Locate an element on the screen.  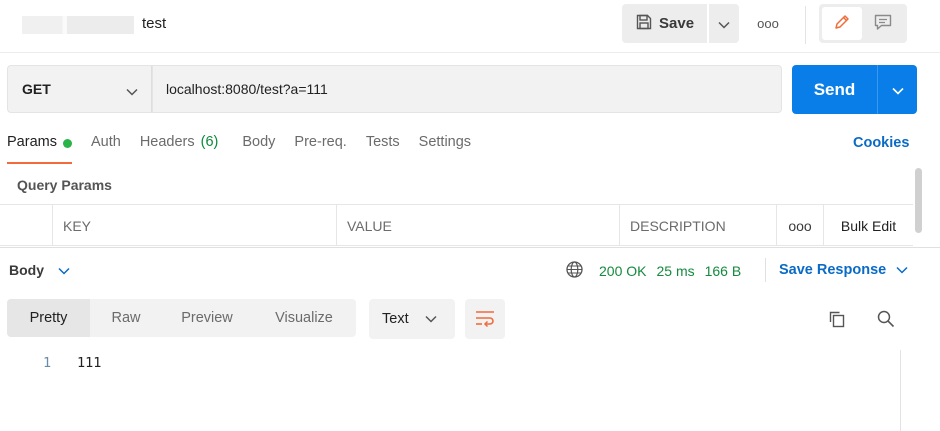
wrap-lines-icon is located at coordinates (485, 319).